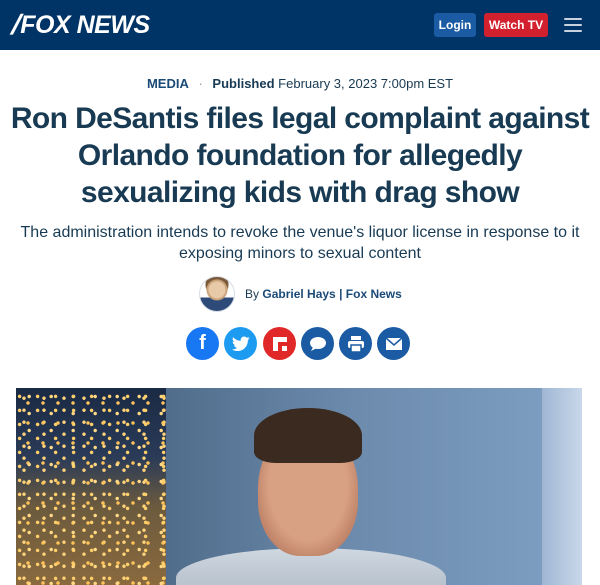 The image size is (600, 585). What do you see at coordinates (366, 83) in the screenshot?
I see `published-date: February 3, 2023 7:00pm EST` at bounding box center [366, 83].